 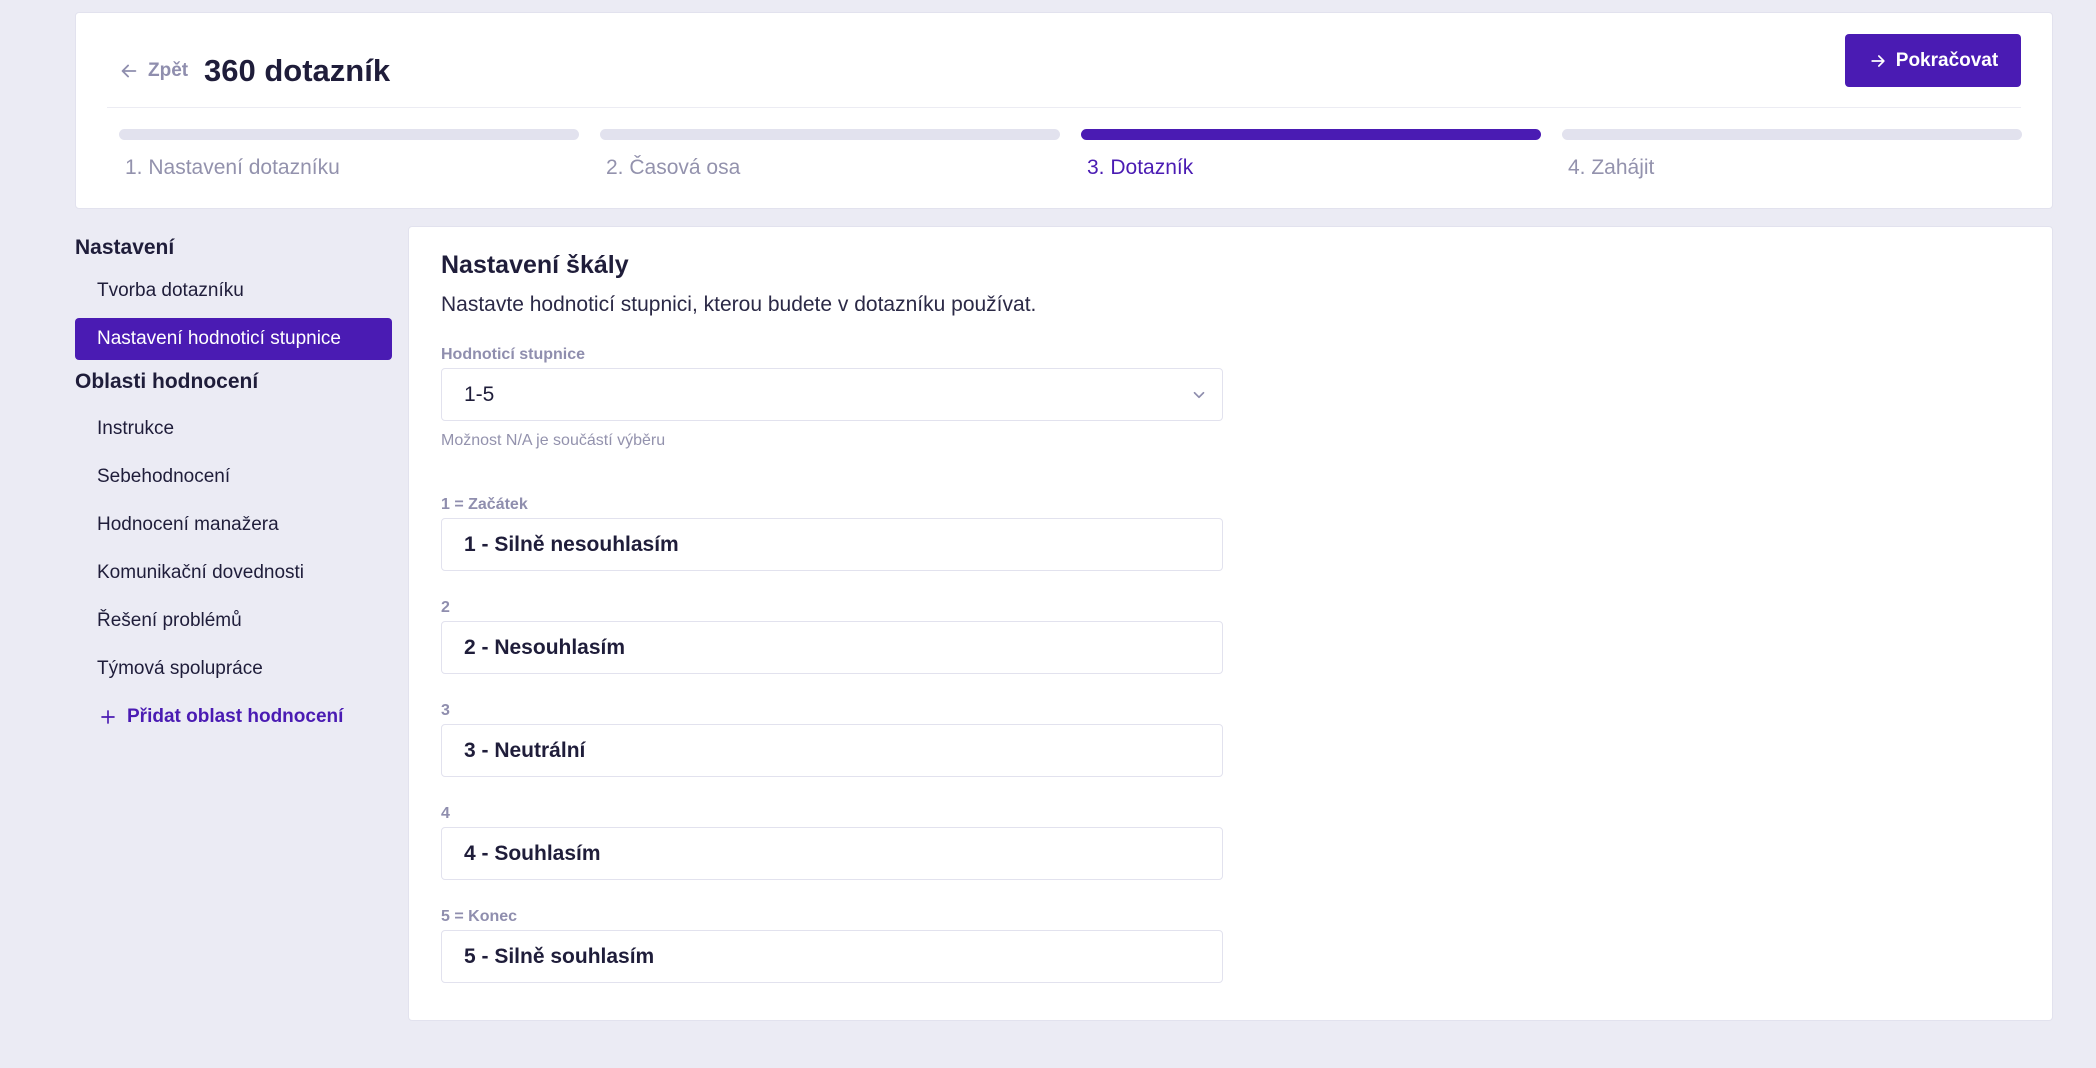 I want to click on header-divider, so click(x=1064, y=107).